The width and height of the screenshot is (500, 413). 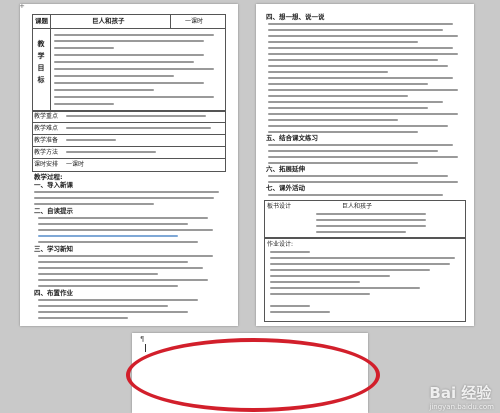 What do you see at coordinates (22, 7) in the screenshot?
I see `page-corner-mark: +` at bounding box center [22, 7].